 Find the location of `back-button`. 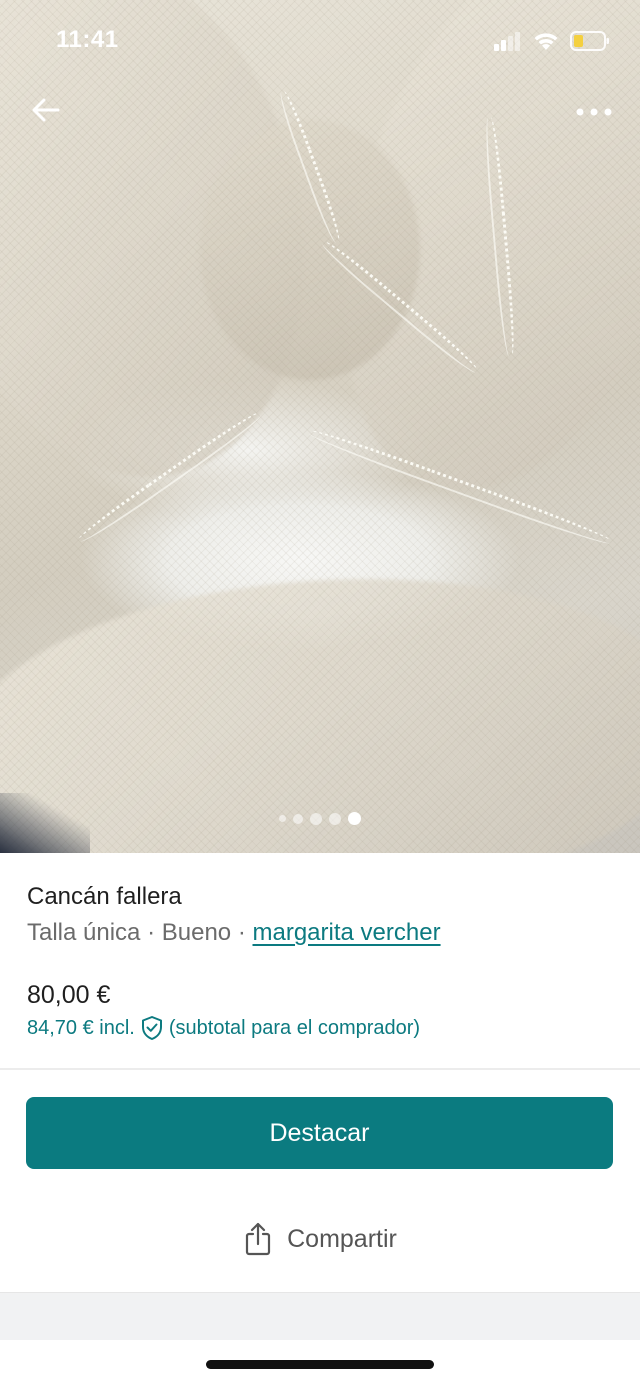

back-button is located at coordinates (46, 110).